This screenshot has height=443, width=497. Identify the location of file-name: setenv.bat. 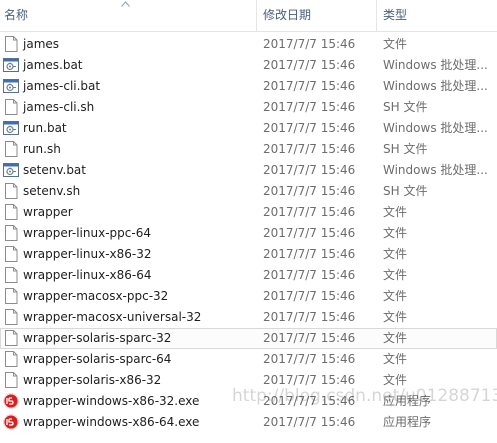
(54, 170).